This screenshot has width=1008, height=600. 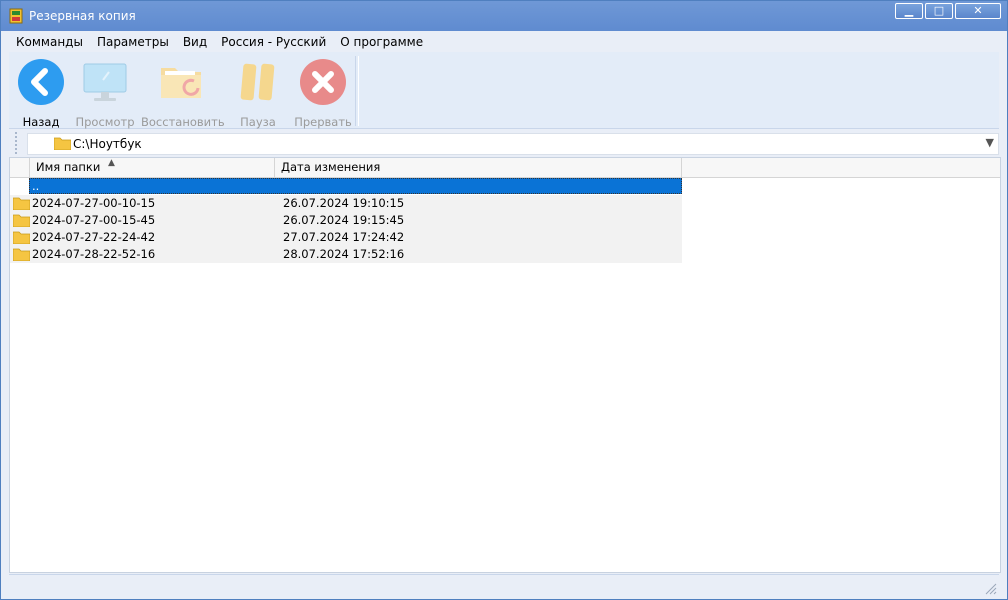 I want to click on folder-restore-icon, so click(x=181, y=83).